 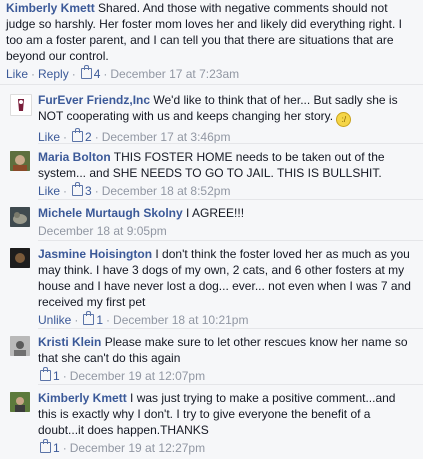 I want to click on comment-timestamp: December 18 at 9:05pm, so click(x=102, y=231).